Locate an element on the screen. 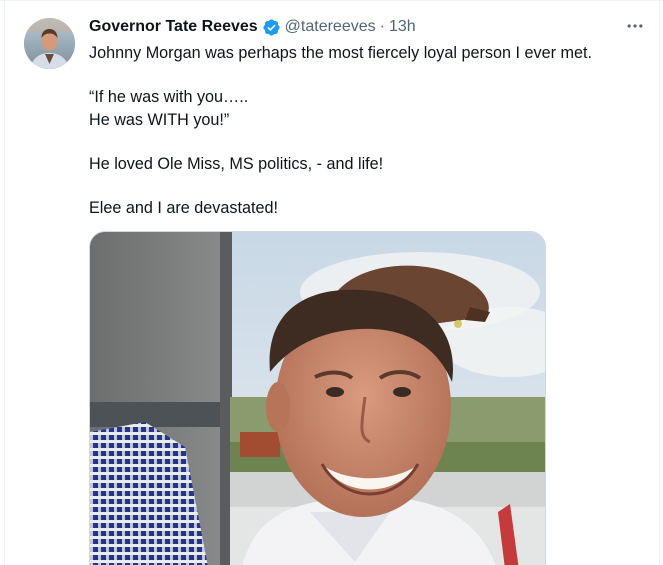 This screenshot has width=663, height=565. left-divider is located at coordinates (4, 282).